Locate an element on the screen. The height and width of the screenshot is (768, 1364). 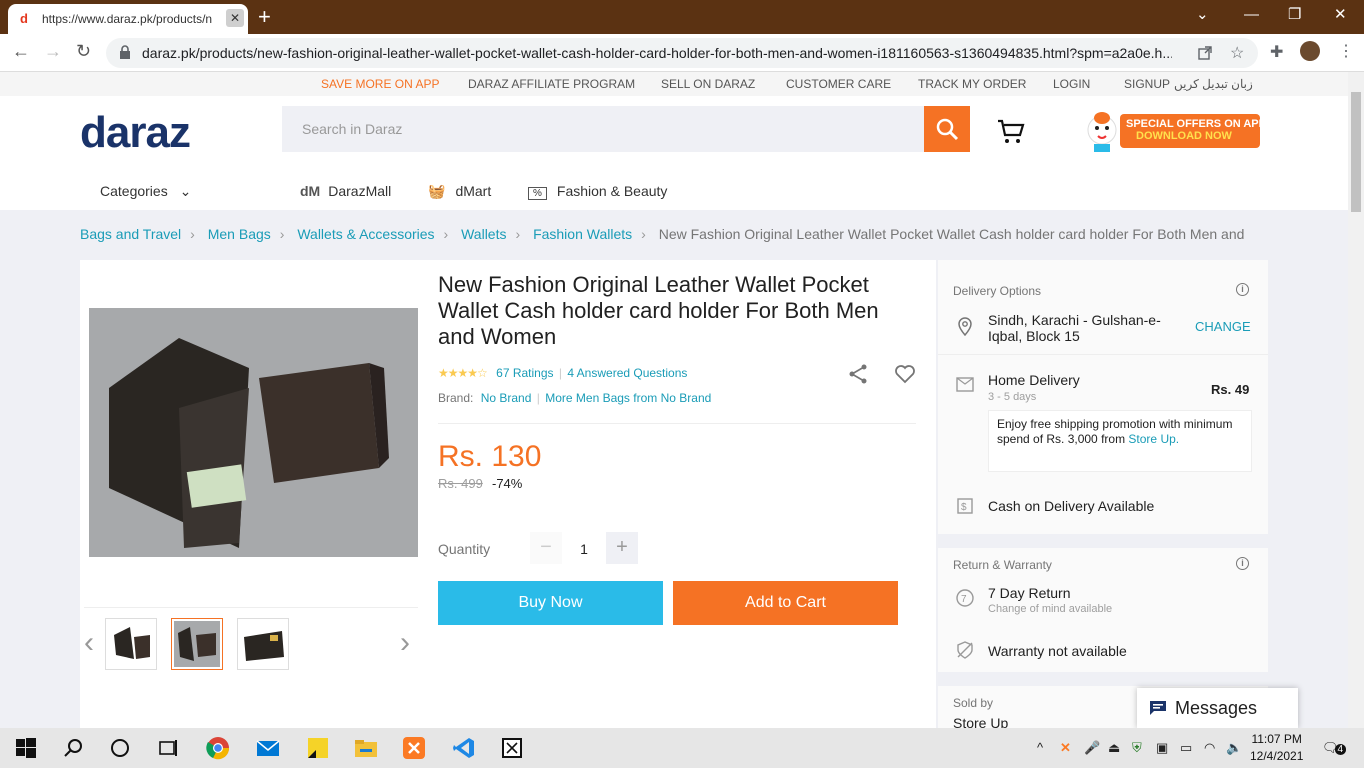
search-input: Search in Daraz is located at coordinates (603, 129).